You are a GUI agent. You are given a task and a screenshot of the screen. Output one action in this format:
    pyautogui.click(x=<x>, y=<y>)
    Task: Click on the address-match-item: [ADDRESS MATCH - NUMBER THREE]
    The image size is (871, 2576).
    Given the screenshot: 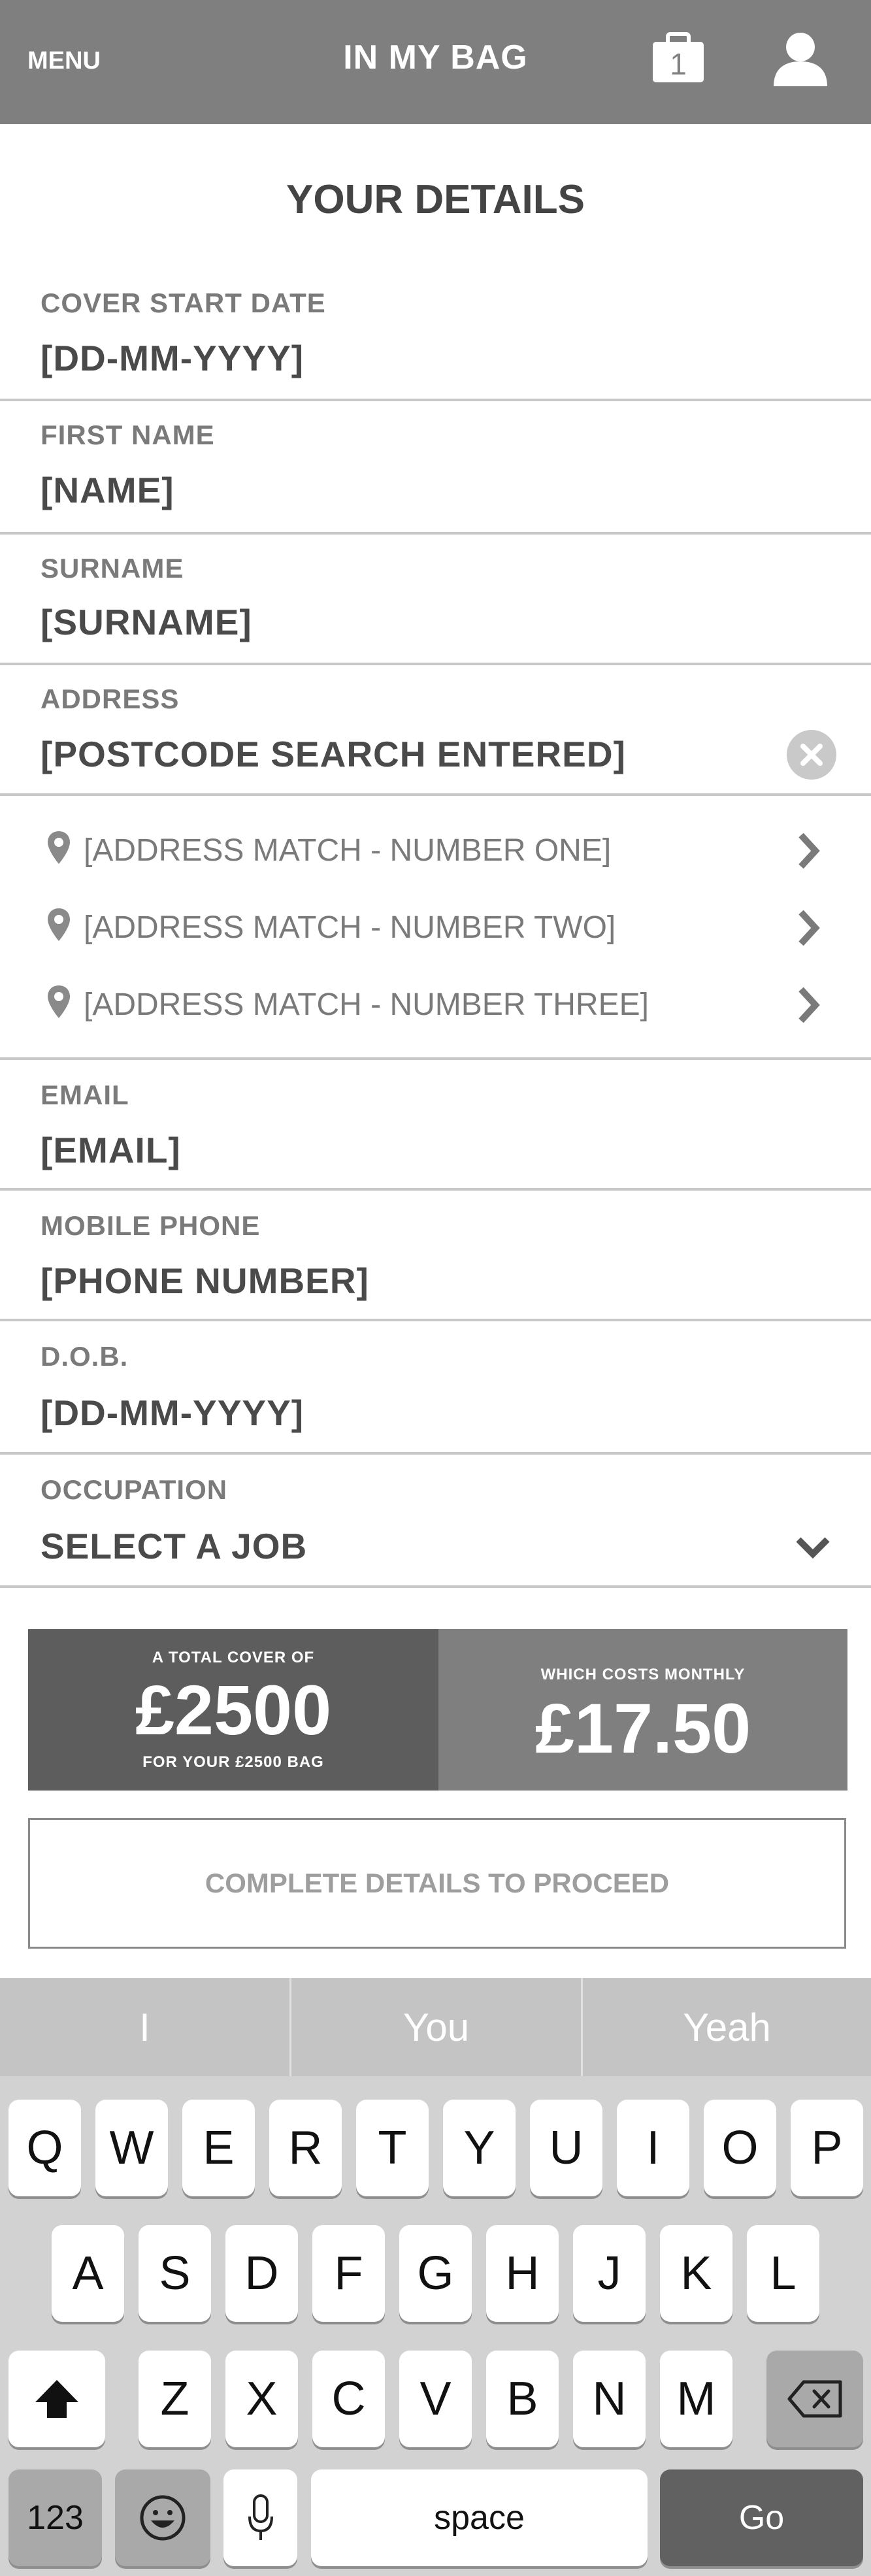 What is the action you would take?
    pyautogui.click(x=435, y=1004)
    